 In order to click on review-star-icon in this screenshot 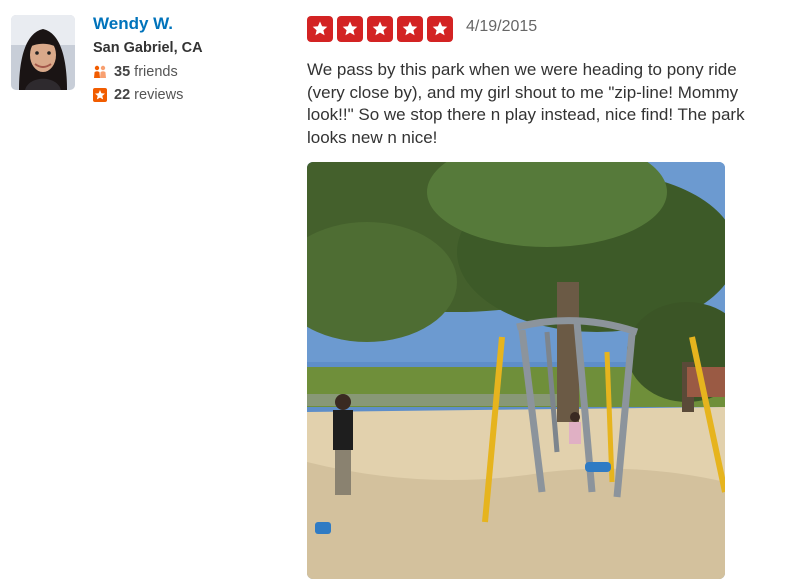, I will do `click(100, 95)`.